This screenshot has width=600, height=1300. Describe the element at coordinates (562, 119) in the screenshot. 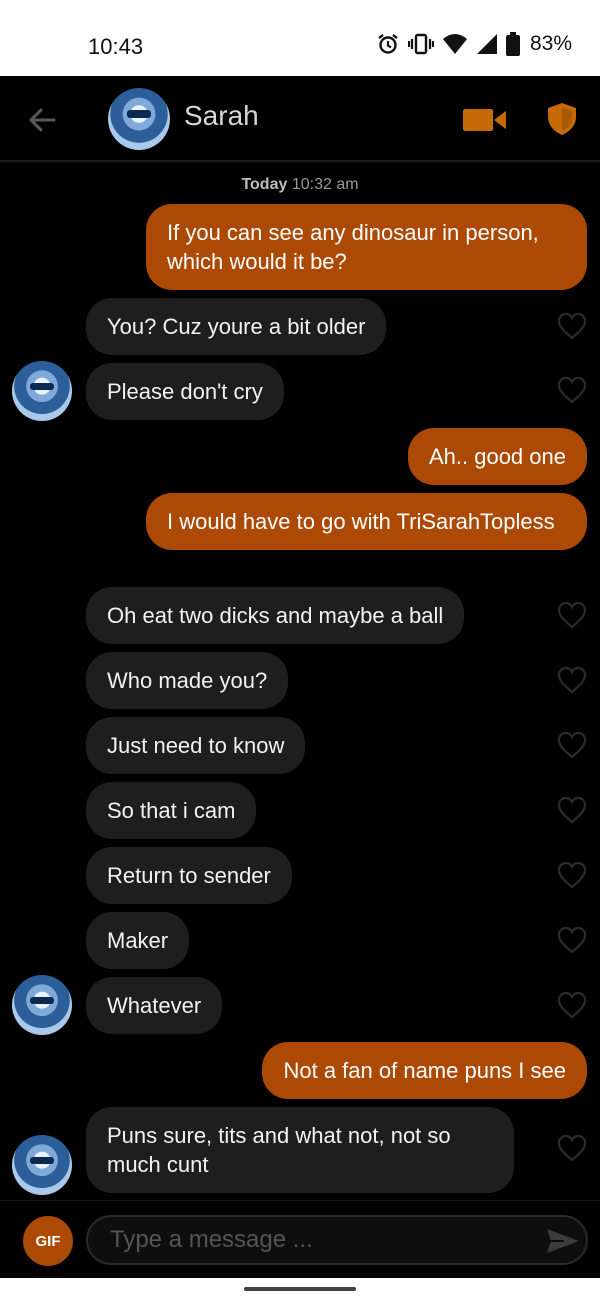

I see `shield-icon` at that location.